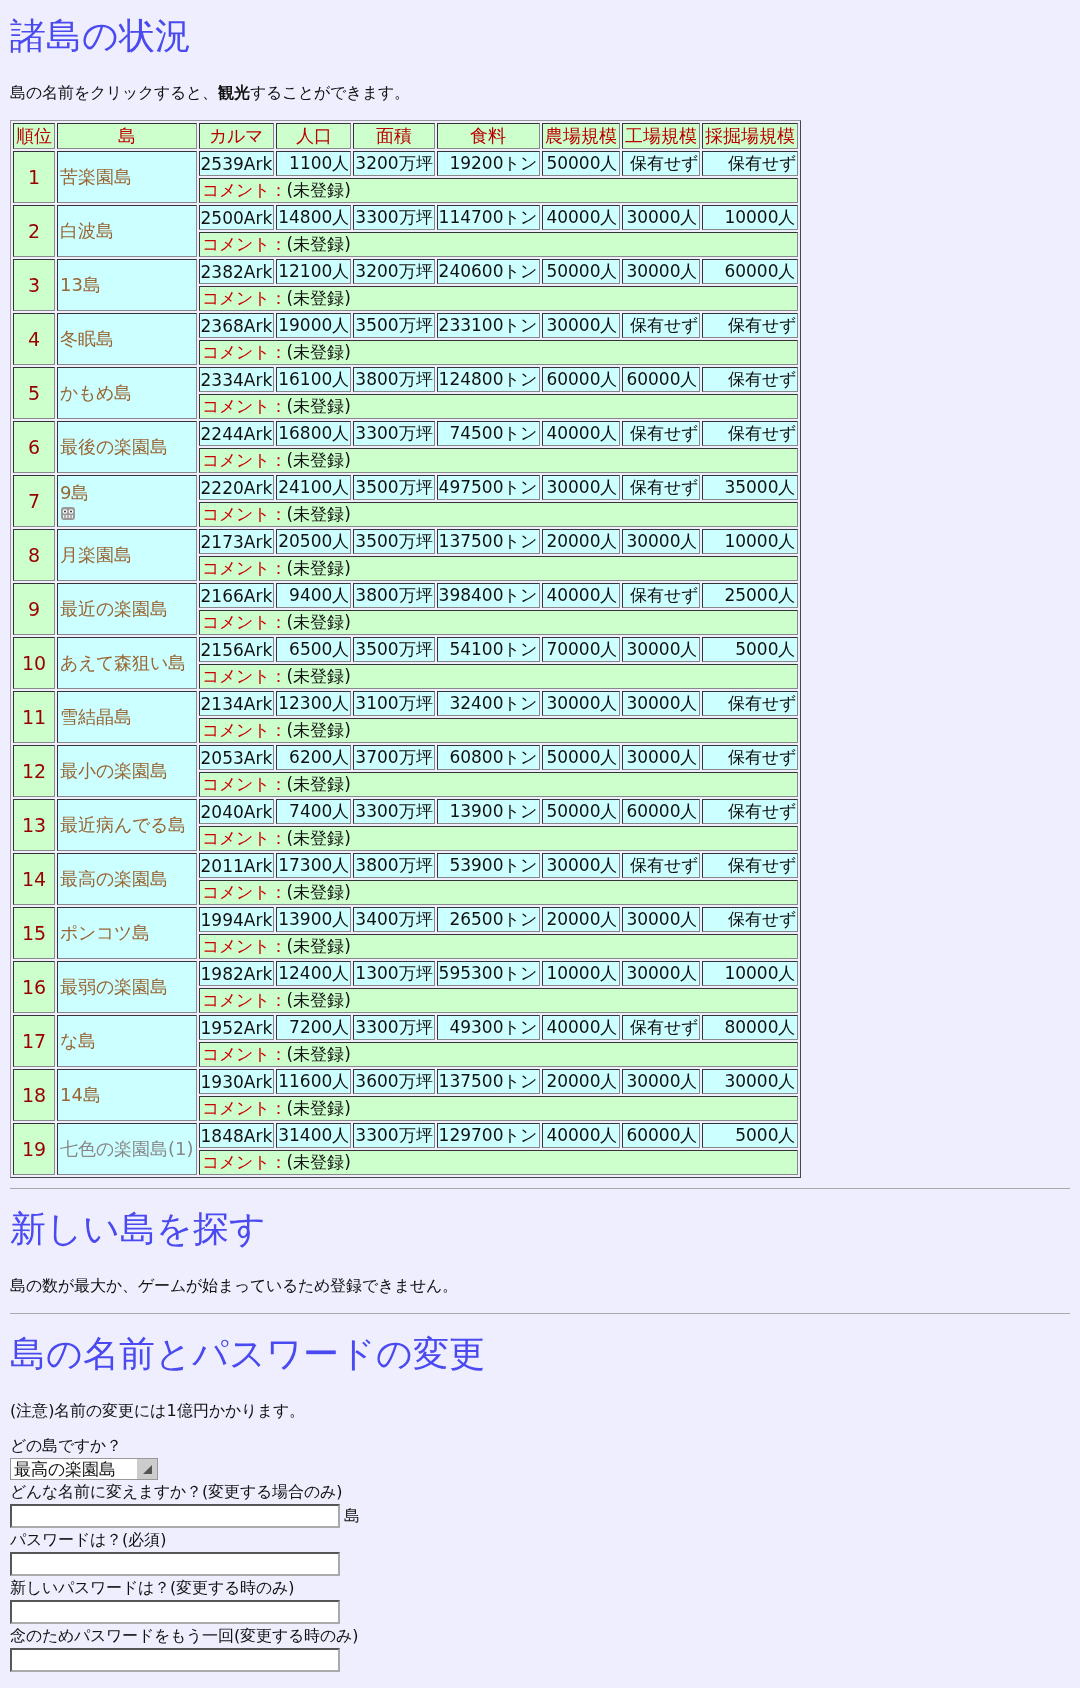 The height and width of the screenshot is (1688, 1080). Describe the element at coordinates (314, 595) in the screenshot. I see `table-cell: 9400人` at that location.